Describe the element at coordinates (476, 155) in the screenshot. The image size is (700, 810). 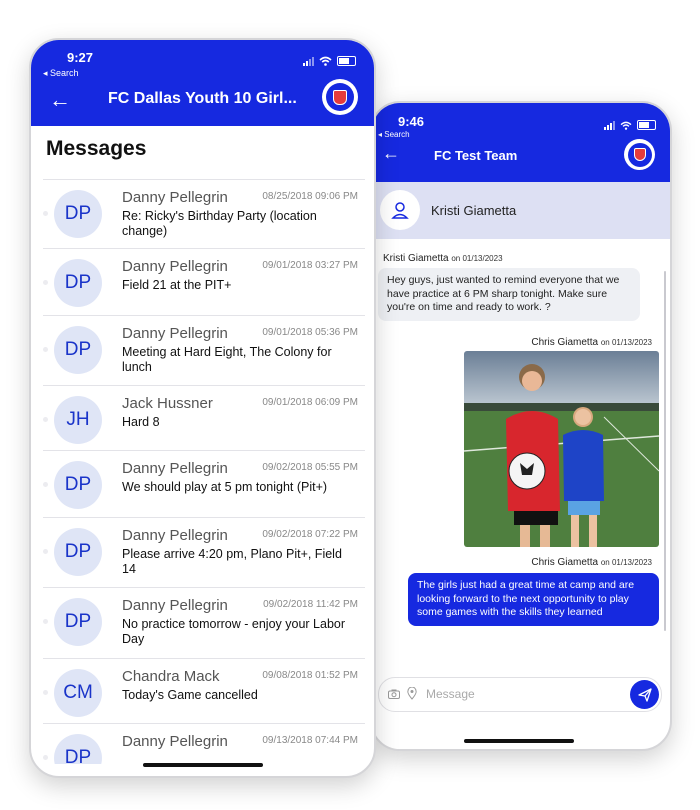
I see `nav-title: FC Test Team` at that location.